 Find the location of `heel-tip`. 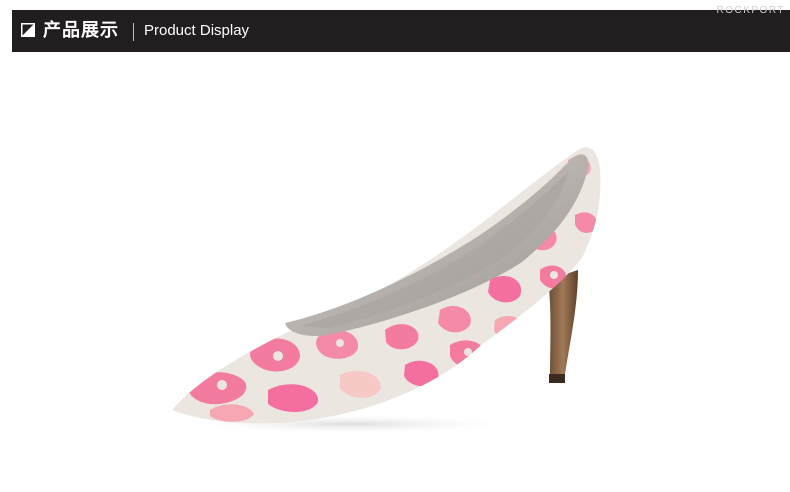

heel-tip is located at coordinates (557, 378).